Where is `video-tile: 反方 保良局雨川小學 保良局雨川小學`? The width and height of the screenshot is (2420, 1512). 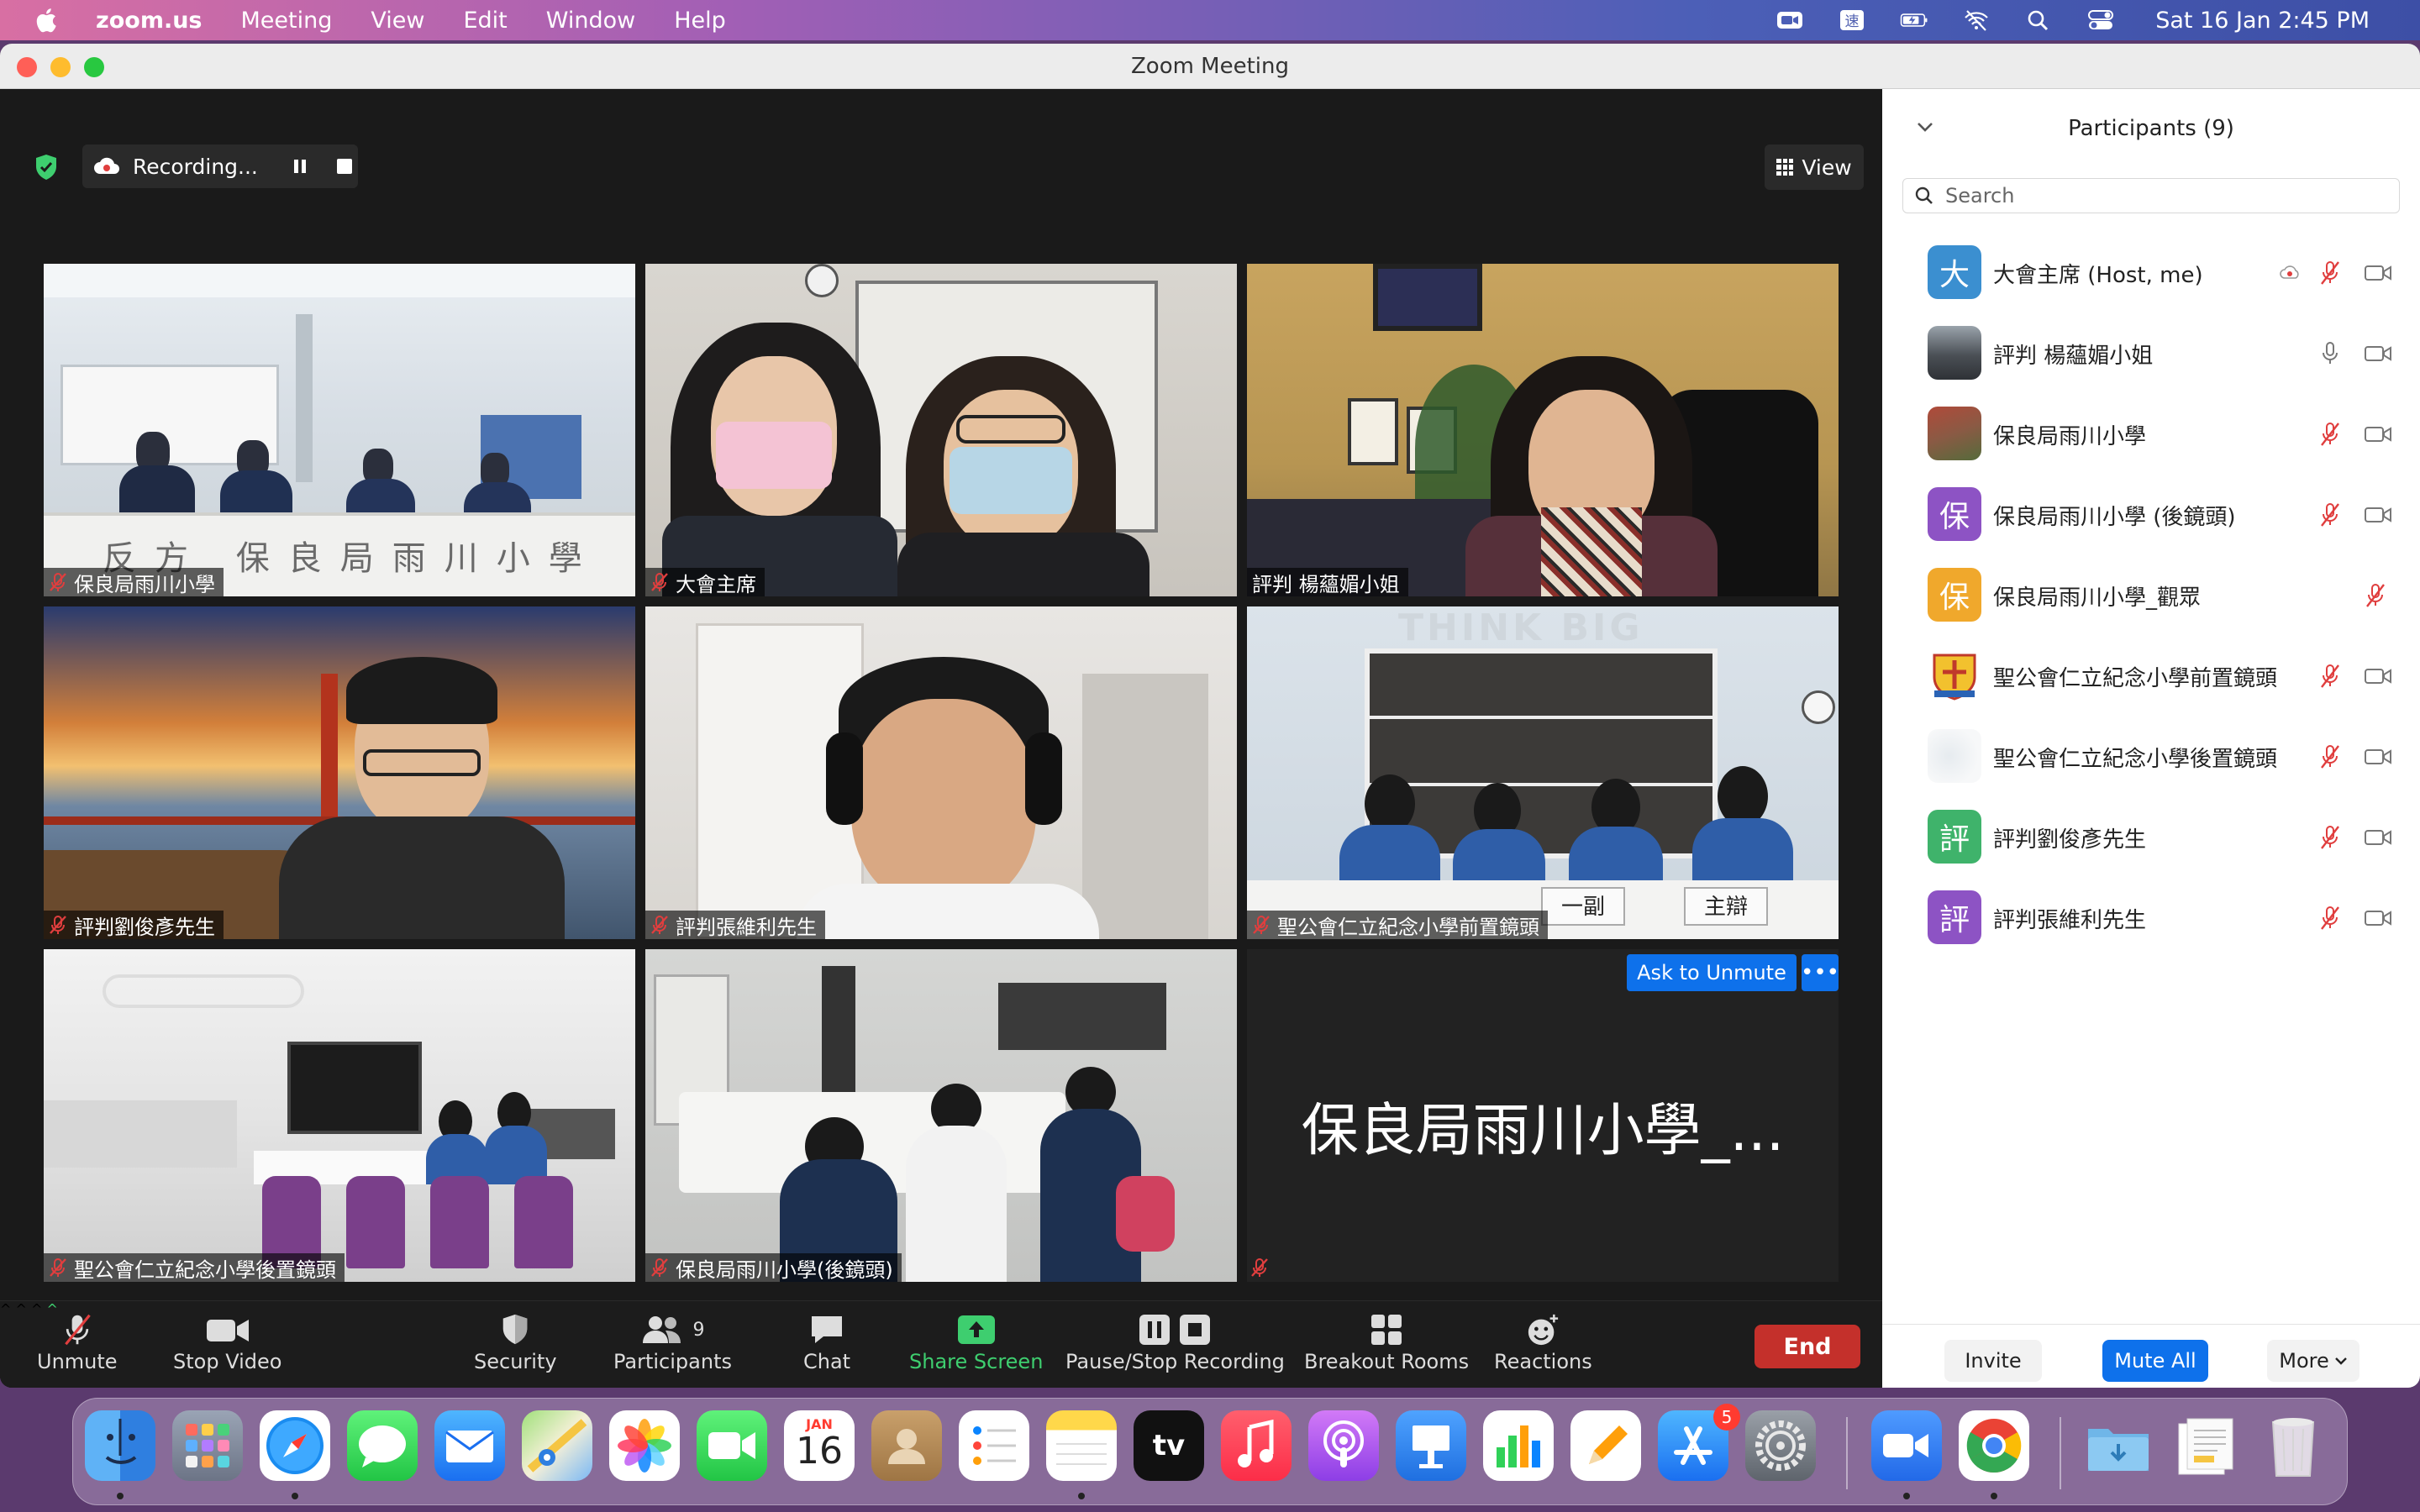 video-tile: 反方 保良局雨川小學 保良局雨川小學 is located at coordinates (339, 430).